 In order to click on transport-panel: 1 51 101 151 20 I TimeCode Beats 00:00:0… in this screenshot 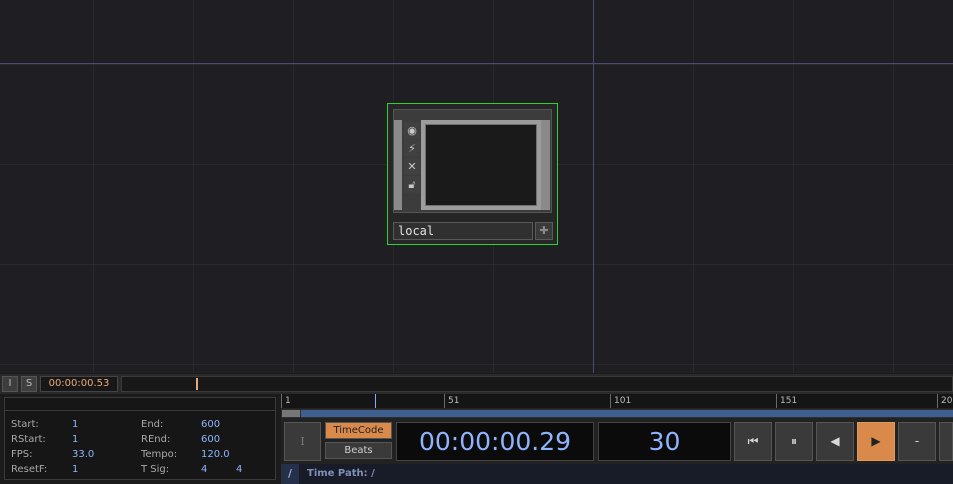, I will do `click(617, 439)`.